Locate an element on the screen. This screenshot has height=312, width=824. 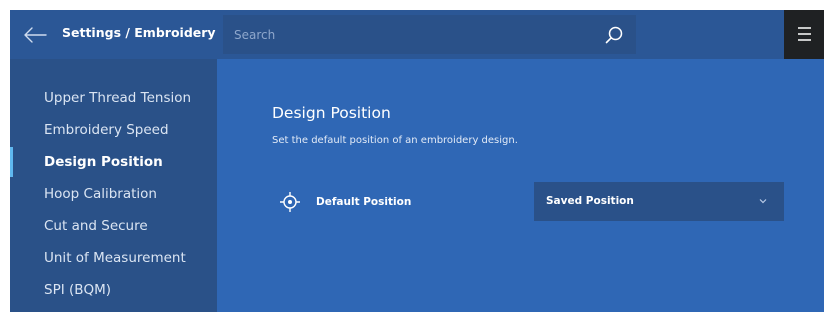
sidebar-item-label: Cut and Secure is located at coordinates (96, 226).